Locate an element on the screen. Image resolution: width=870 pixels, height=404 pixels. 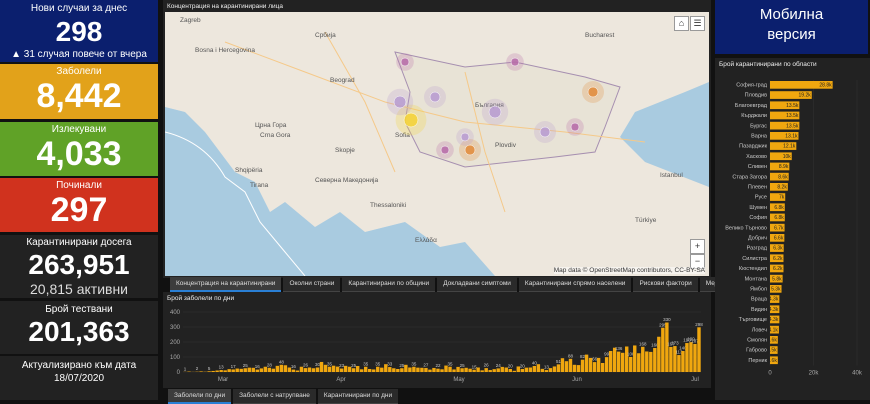
tab-risk: Рискови фактори is located at coordinates (665, 284).